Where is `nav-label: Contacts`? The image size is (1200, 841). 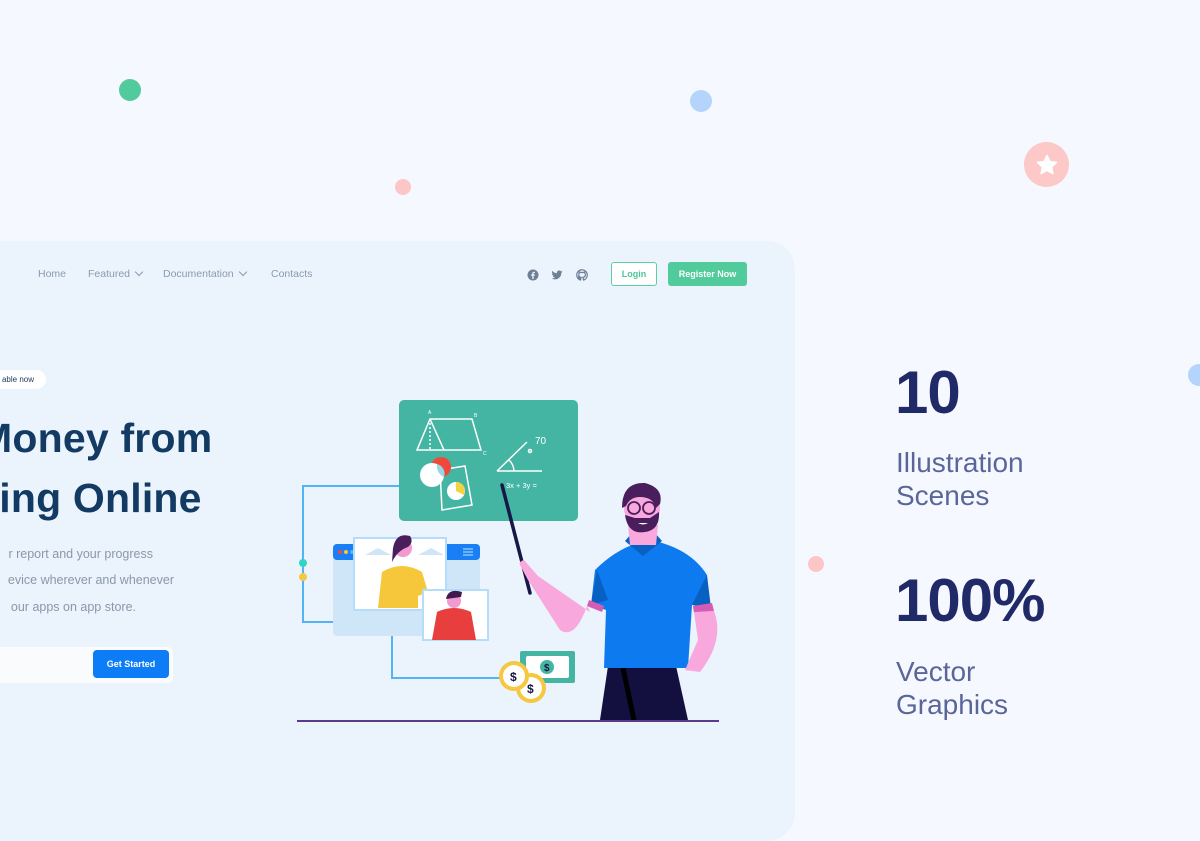
nav-label: Contacts is located at coordinates (292, 274).